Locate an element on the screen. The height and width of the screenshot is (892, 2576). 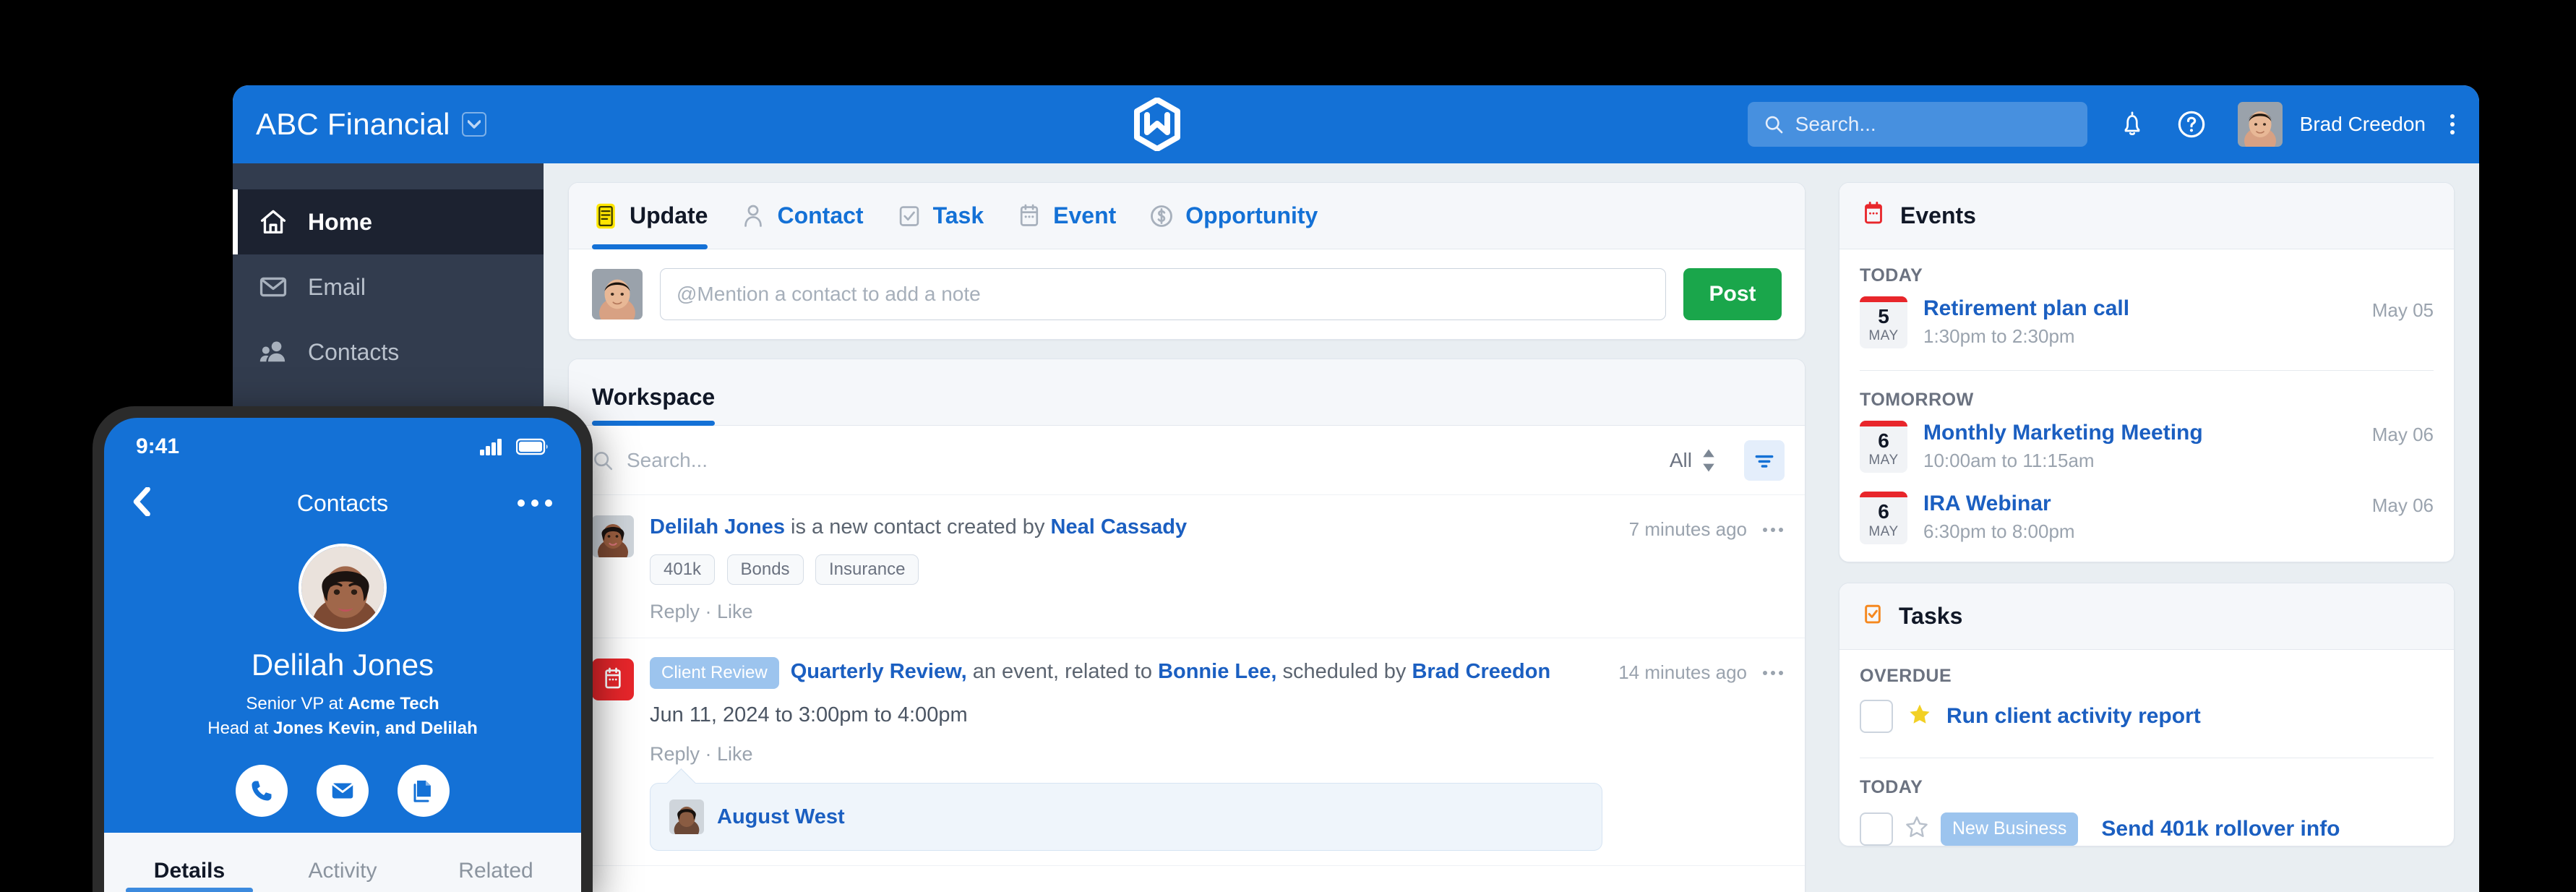
sidebar-item-email: Email is located at coordinates (389, 287).